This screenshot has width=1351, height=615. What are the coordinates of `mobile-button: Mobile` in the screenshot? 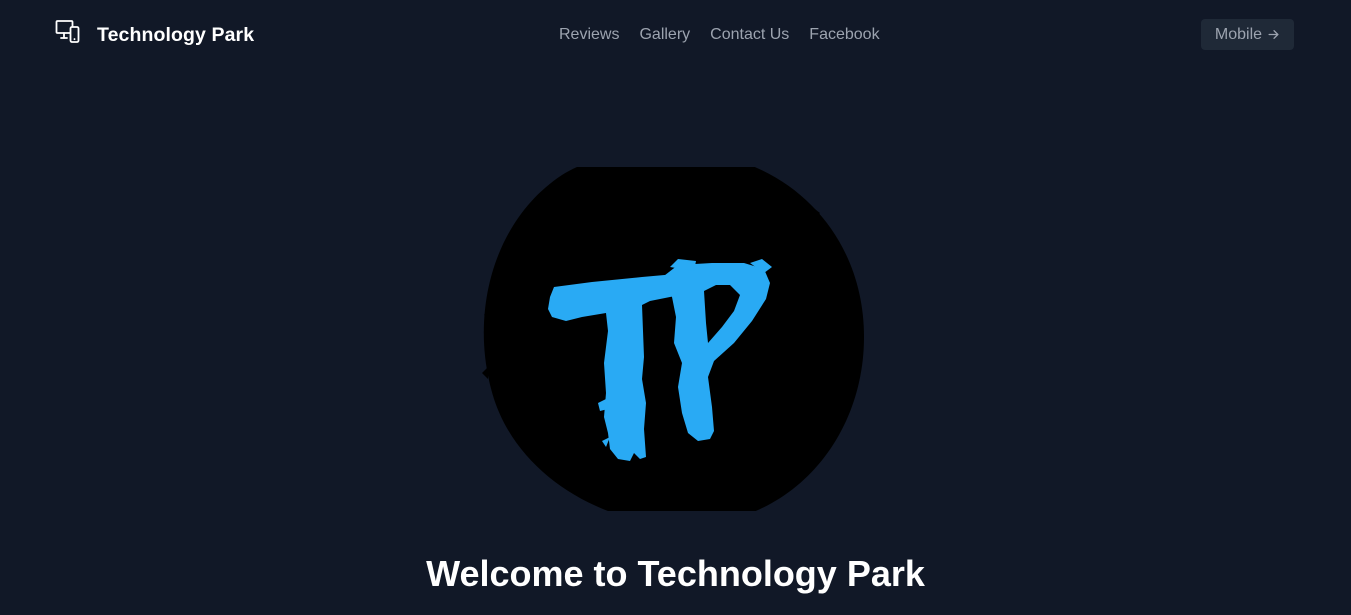 It's located at (1247, 34).